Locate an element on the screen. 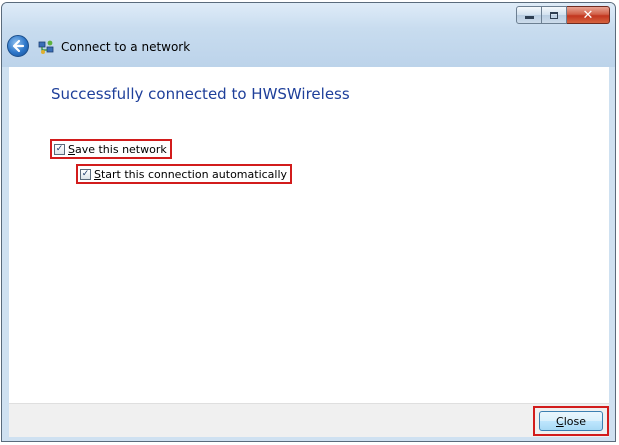  status-heading: Successfully connected to HWSWireless is located at coordinates (200, 94).